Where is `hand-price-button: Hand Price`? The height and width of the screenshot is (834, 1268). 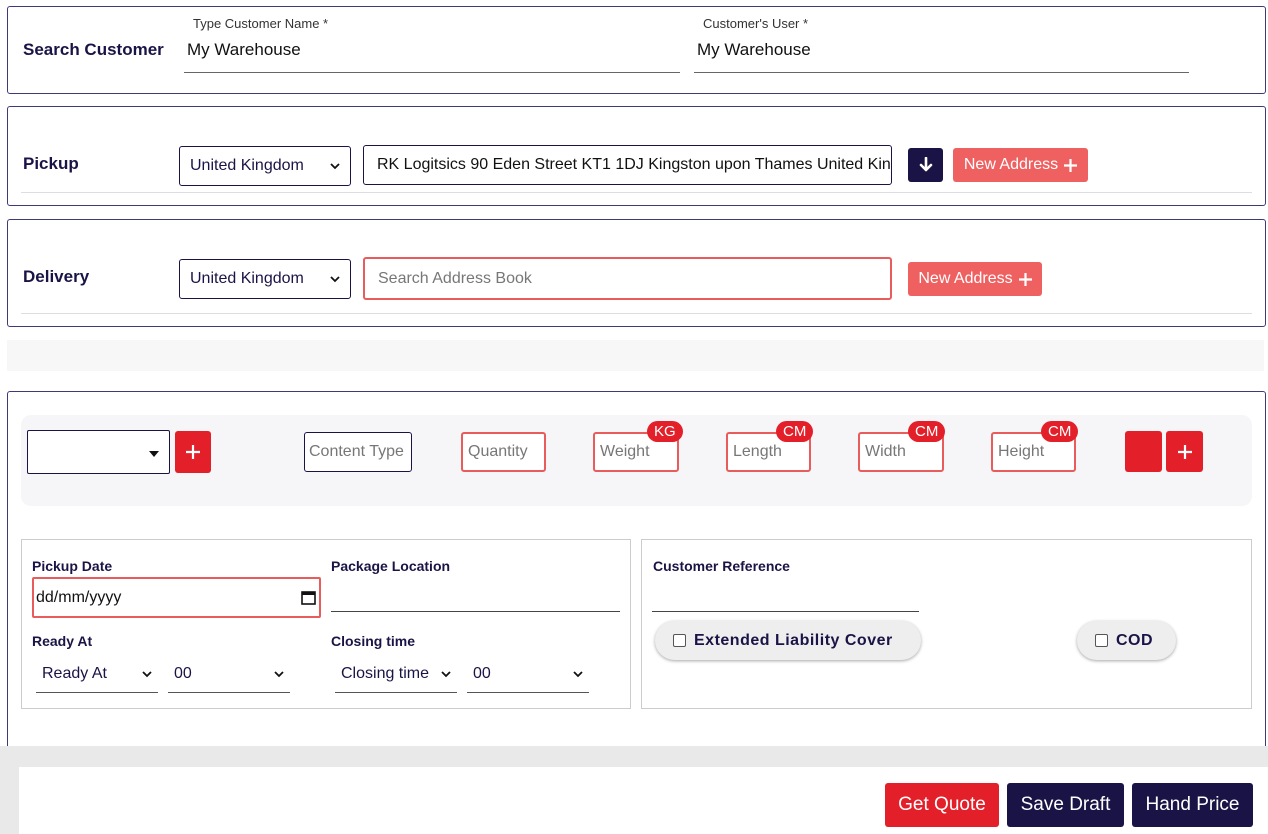 hand-price-button: Hand Price is located at coordinates (1192, 805).